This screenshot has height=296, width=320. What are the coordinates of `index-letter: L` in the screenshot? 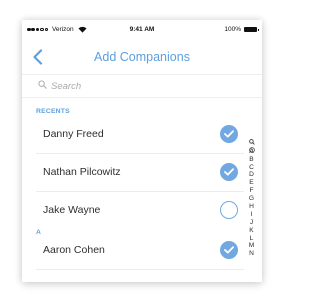 It's located at (251, 239).